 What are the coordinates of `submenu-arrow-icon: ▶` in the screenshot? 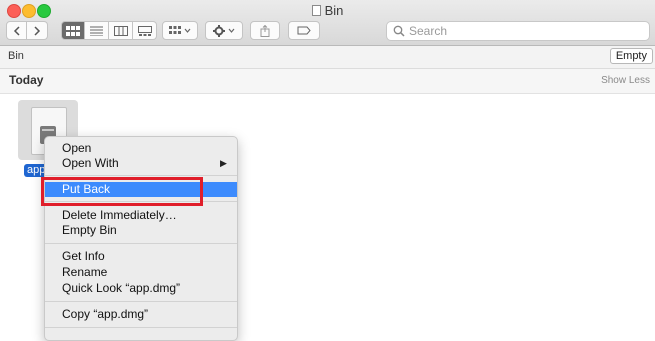 It's located at (223, 163).